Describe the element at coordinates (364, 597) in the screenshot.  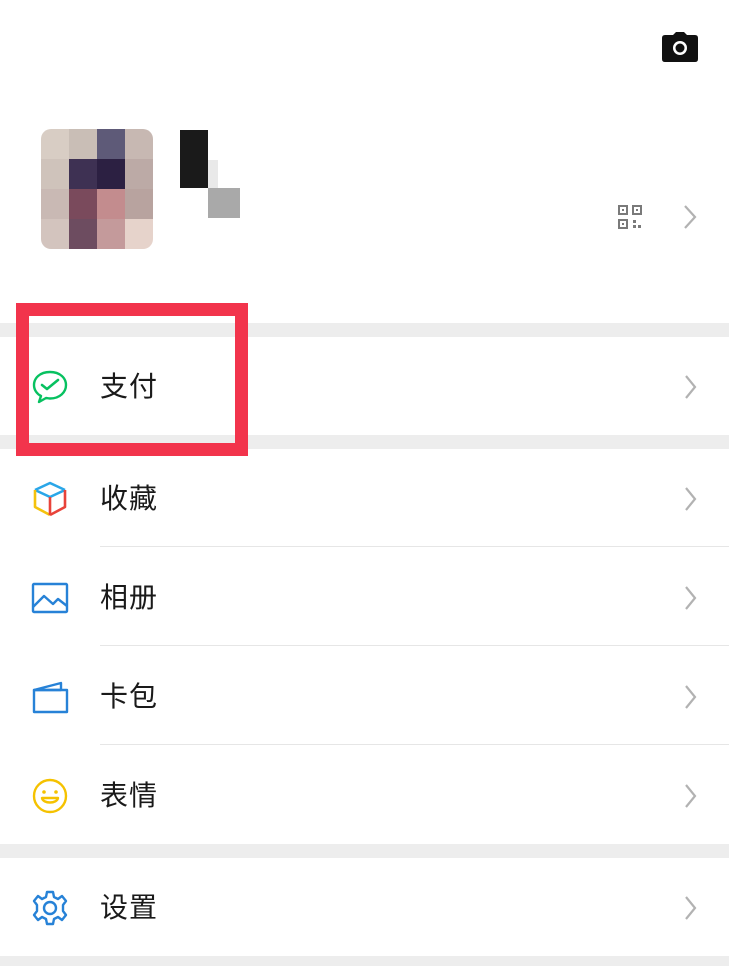
I see `menu-item-album: 相册` at that location.